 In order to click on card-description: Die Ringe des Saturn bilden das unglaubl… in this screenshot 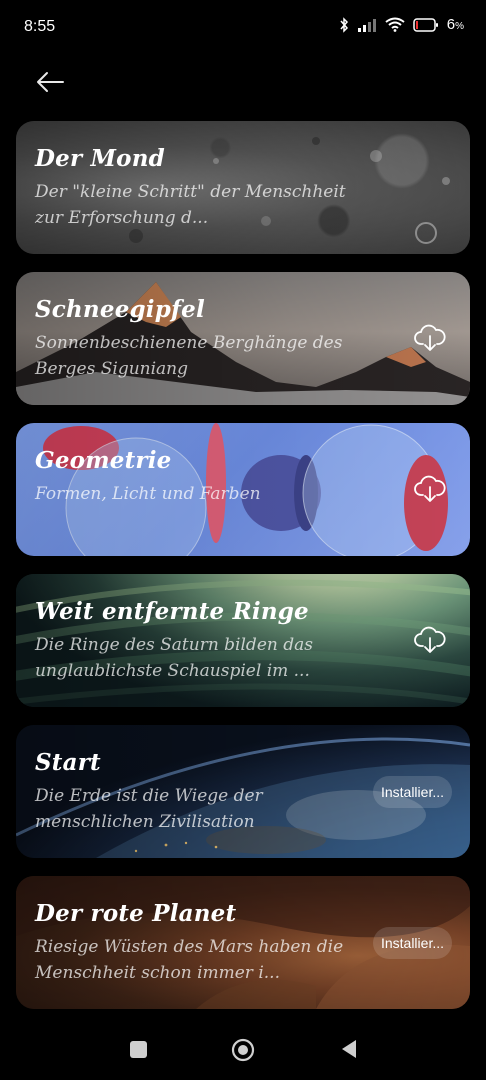, I will do `click(174, 658)`.